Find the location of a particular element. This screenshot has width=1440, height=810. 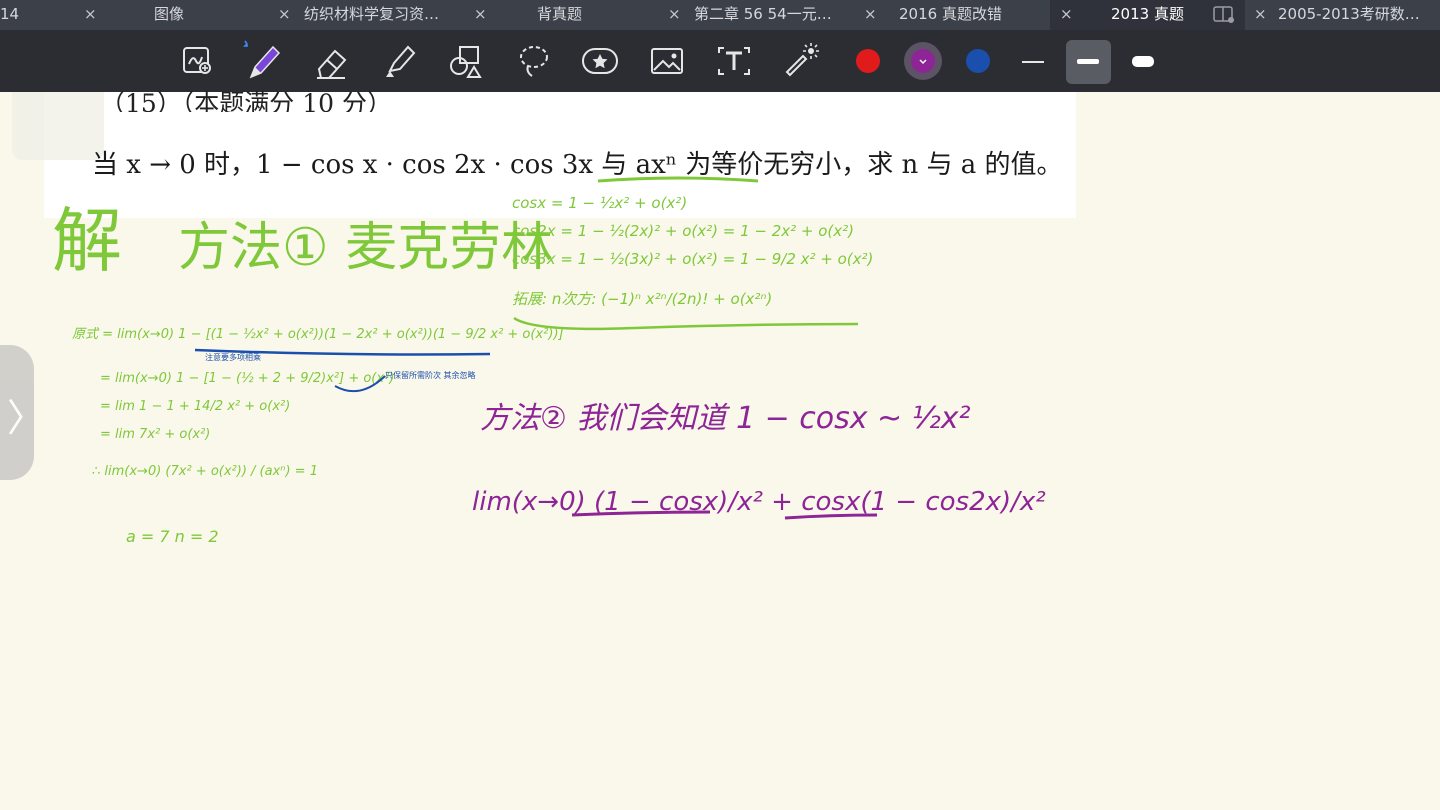

question-underline is located at coordinates (678, 179).